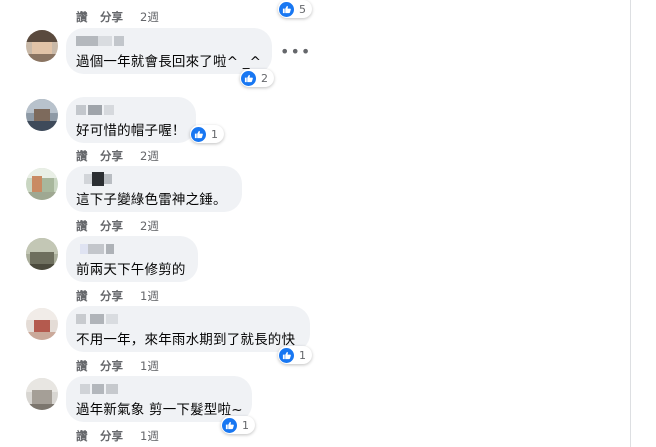 This screenshot has width=656, height=447. I want to click on comment-text: 過個一年就會長回來了啦^ _^, so click(169, 62).